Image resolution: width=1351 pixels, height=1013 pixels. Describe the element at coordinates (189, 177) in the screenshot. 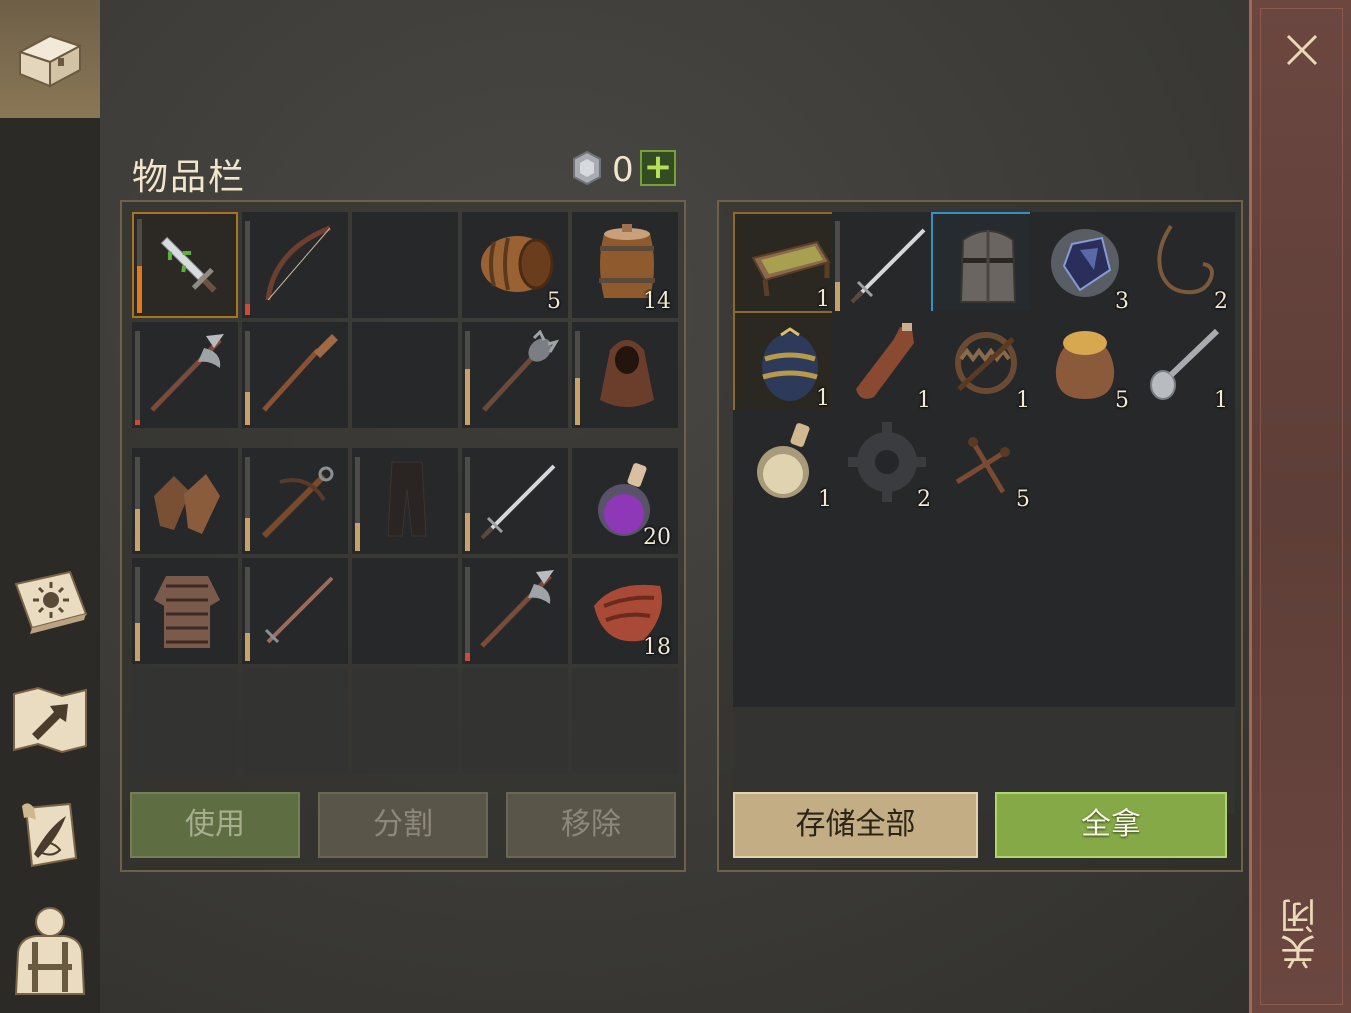

I see `inventory-title: 物品栏` at that location.